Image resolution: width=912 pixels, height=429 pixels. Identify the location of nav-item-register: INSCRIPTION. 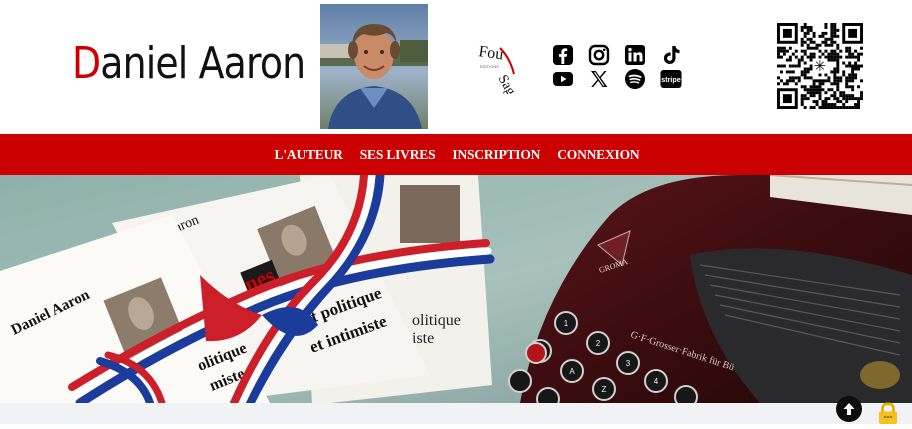
(496, 155).